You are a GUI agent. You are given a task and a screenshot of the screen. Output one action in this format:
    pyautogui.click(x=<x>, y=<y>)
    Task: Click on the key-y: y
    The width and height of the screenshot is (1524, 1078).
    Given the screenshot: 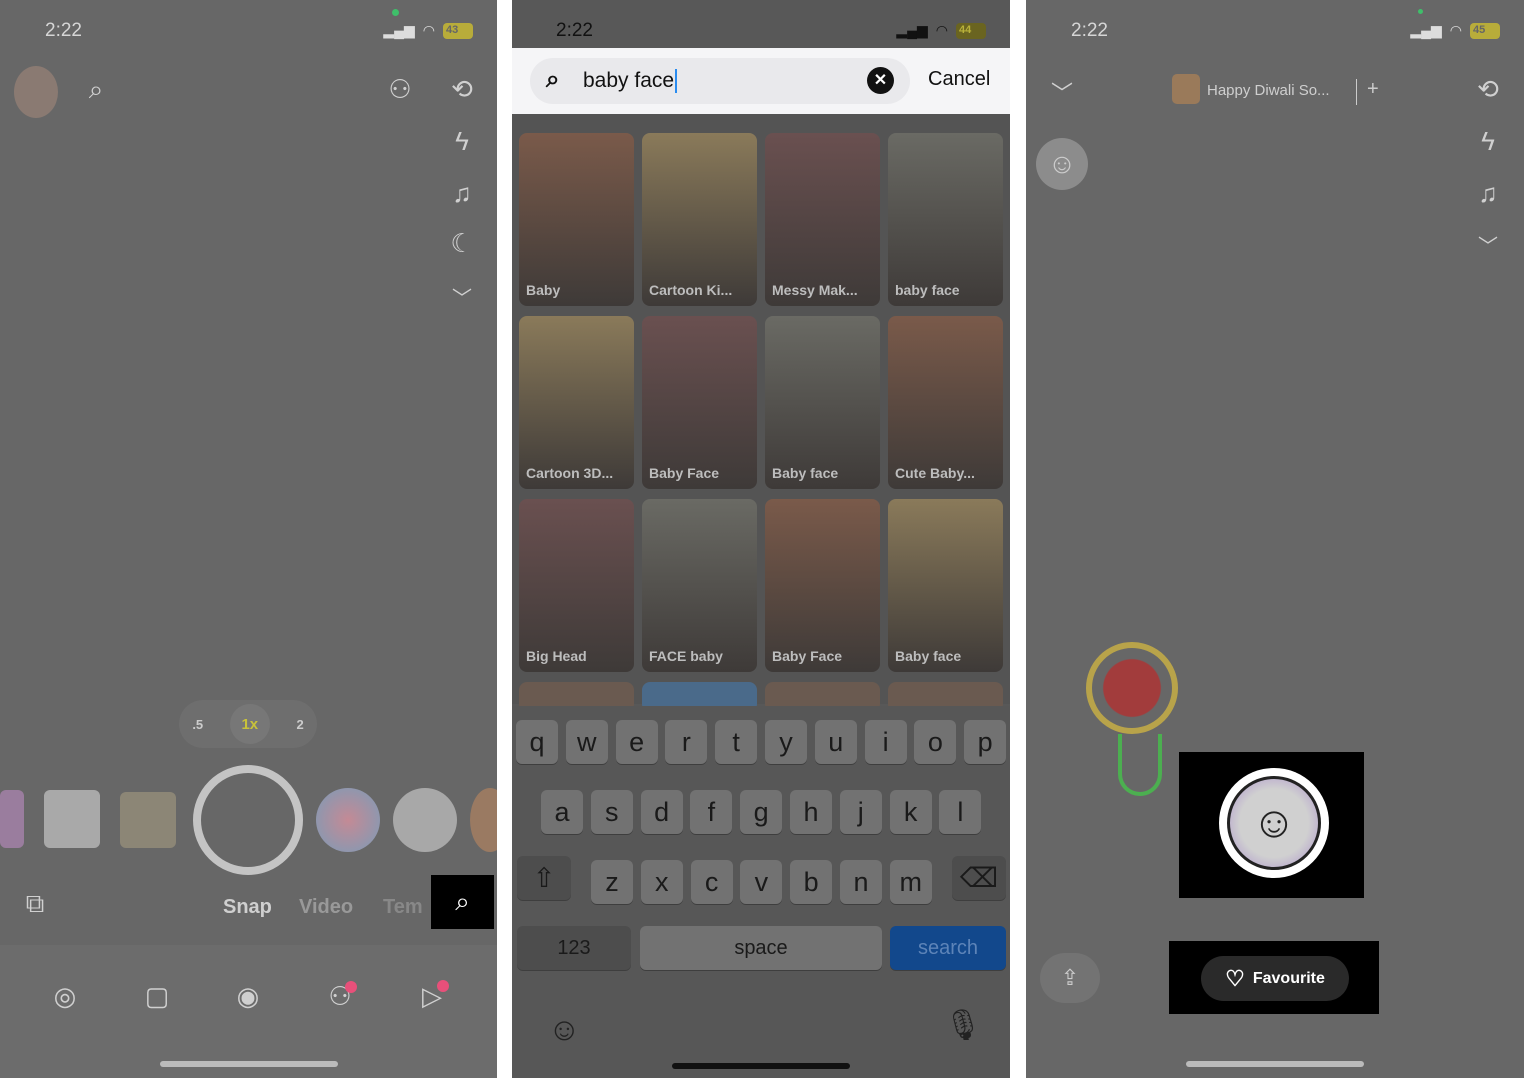 What is the action you would take?
    pyautogui.click(x=786, y=742)
    